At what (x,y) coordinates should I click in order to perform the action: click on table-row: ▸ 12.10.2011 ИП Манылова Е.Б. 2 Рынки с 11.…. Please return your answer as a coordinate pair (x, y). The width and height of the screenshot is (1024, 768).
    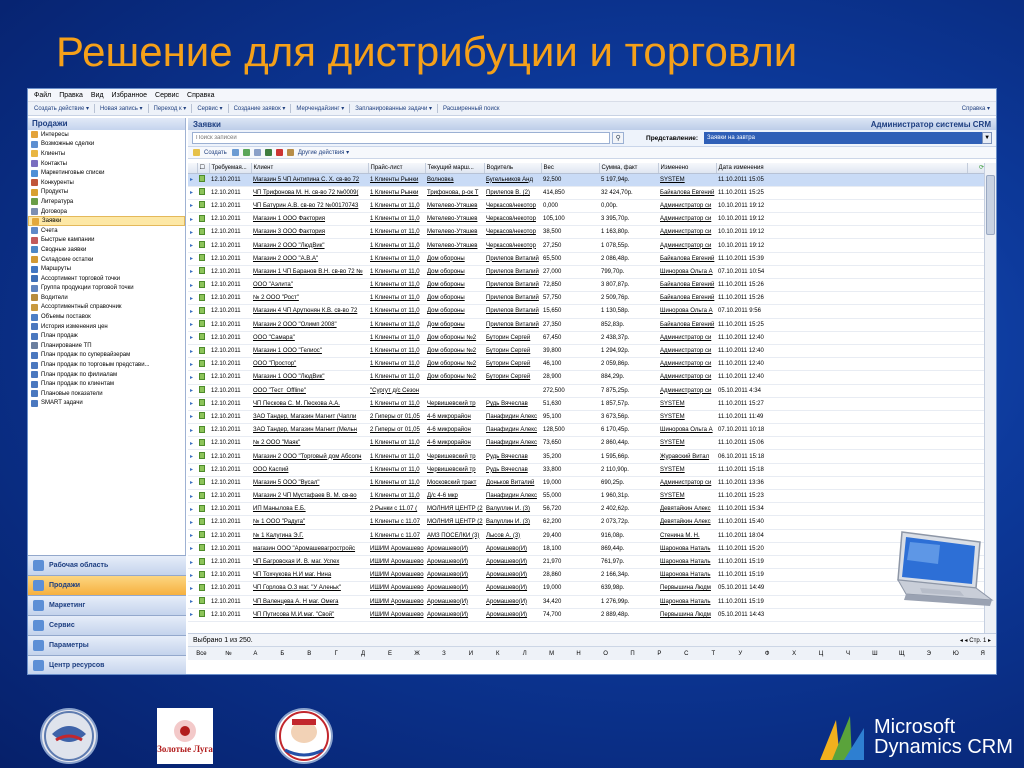
    Looking at the image, I should click on (586, 509).